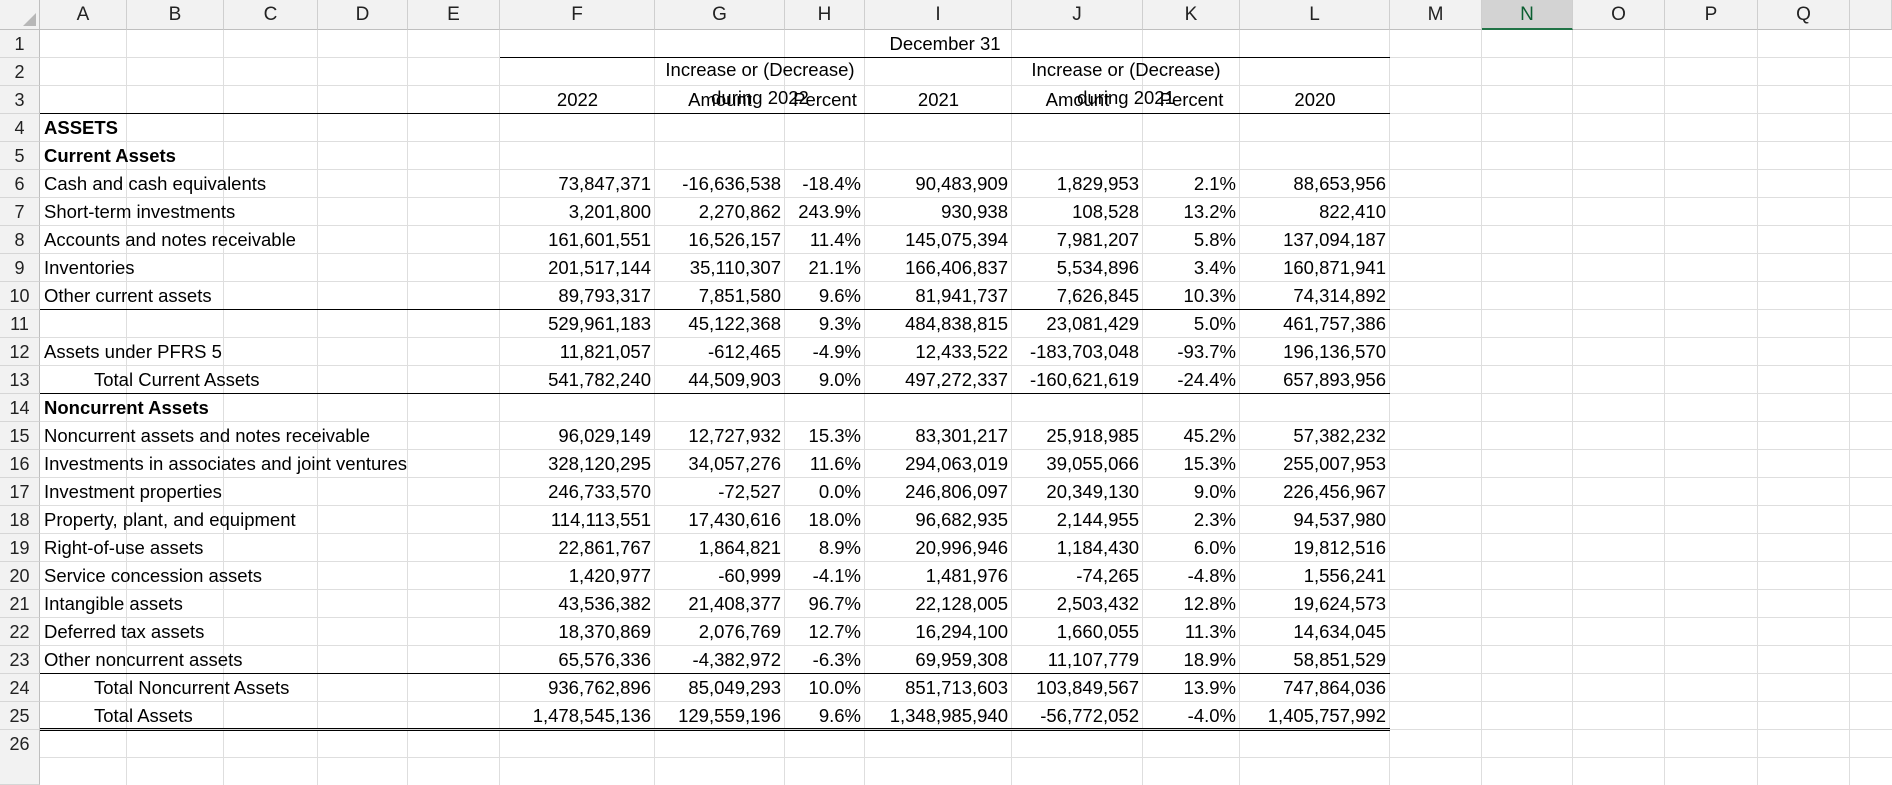 Image resolution: width=1892 pixels, height=785 pixels. I want to click on header-year-2022: 2022, so click(577, 100).